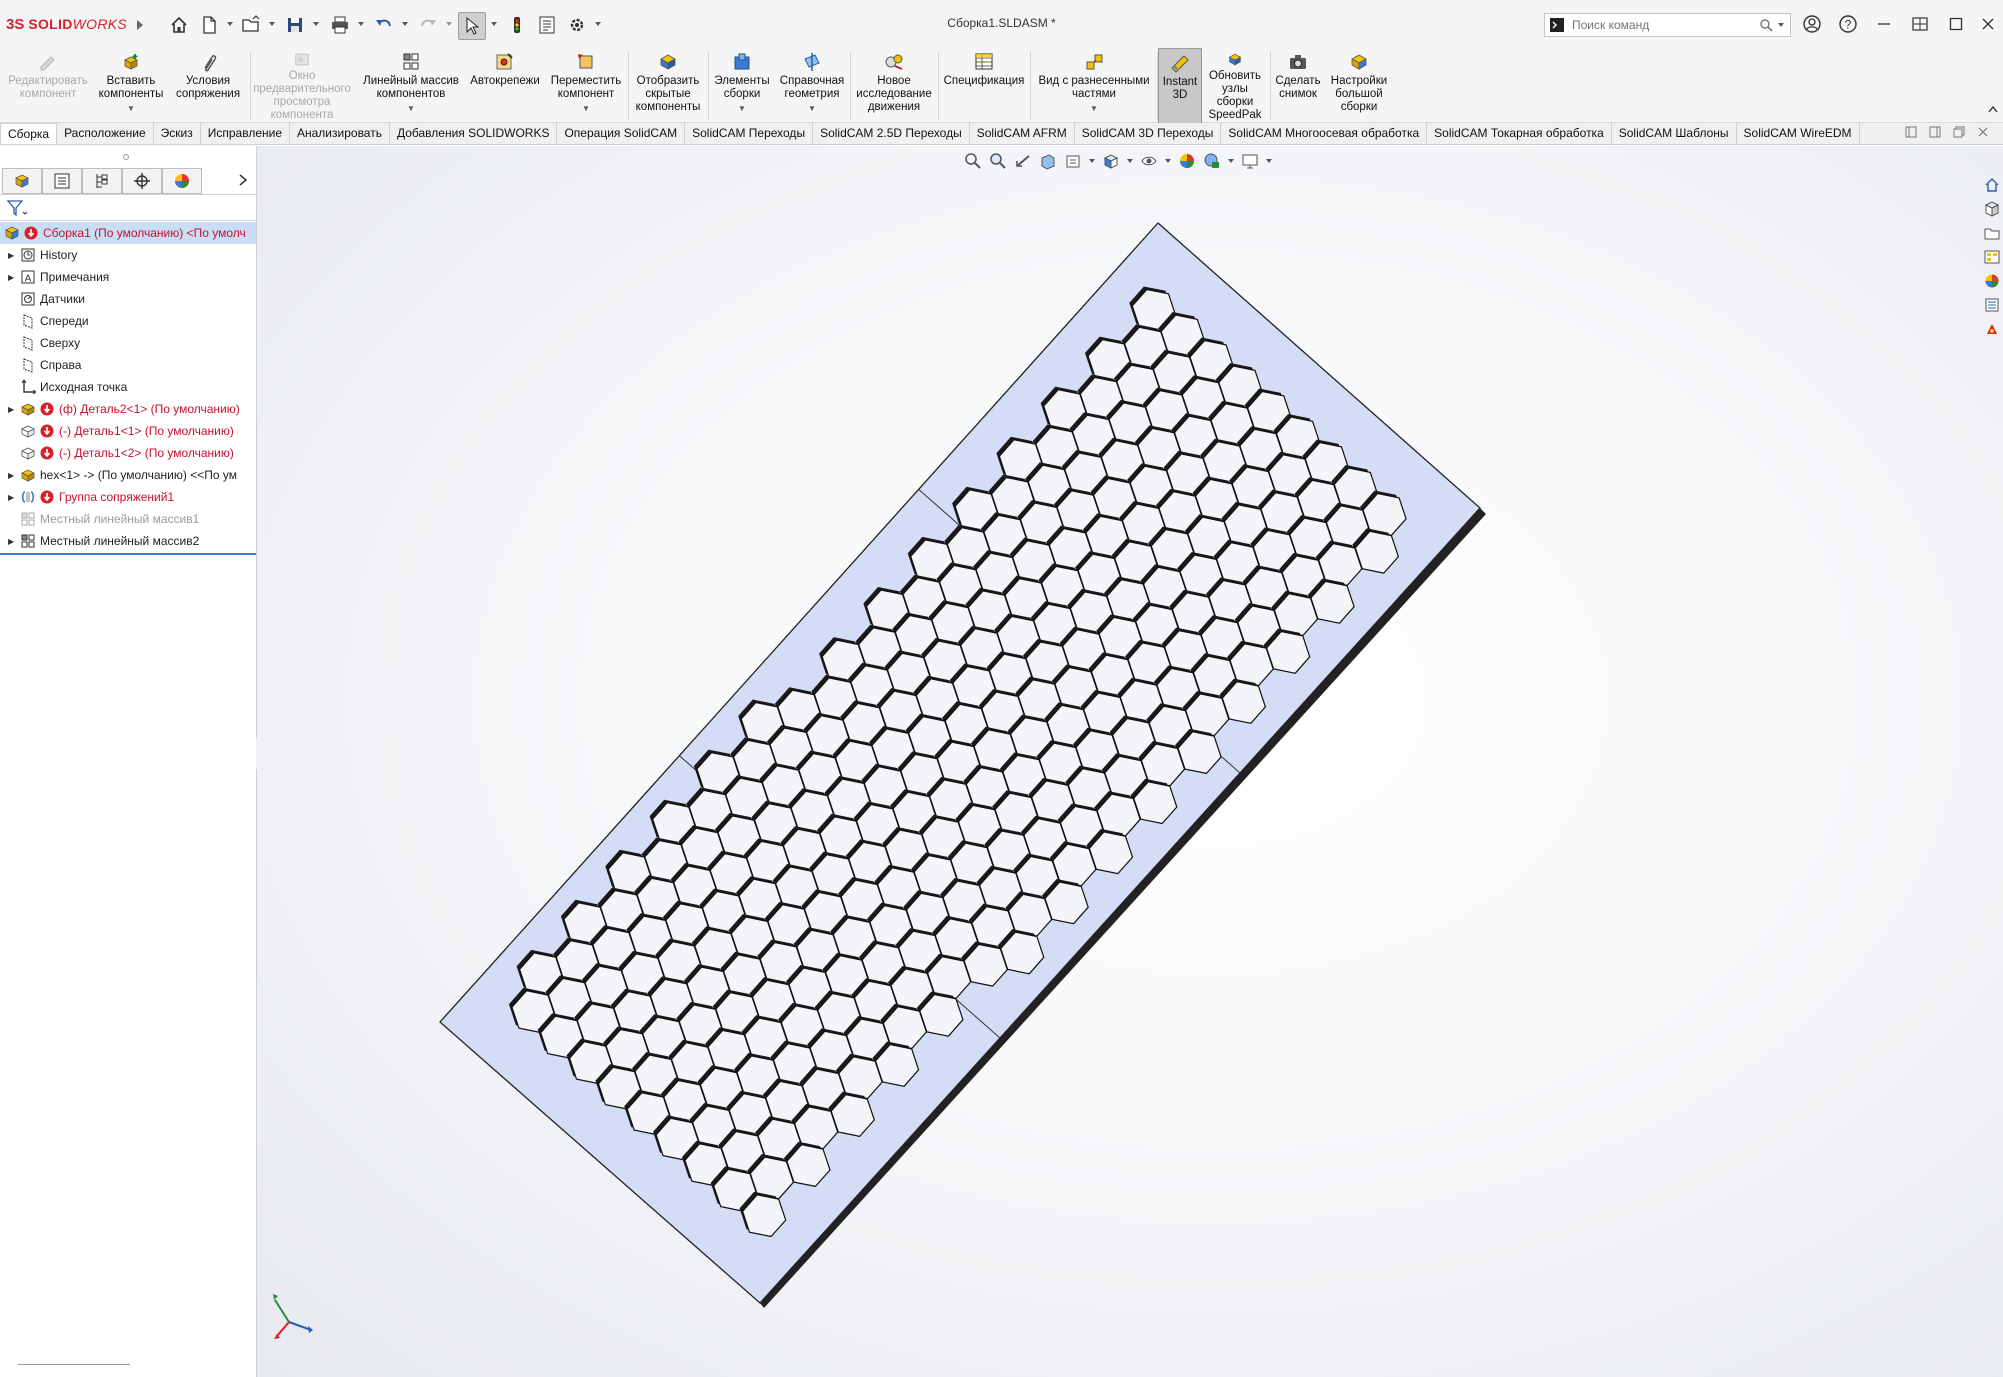 This screenshot has height=1377, width=2003. I want to click on custom-properties-icon, so click(1992, 305).